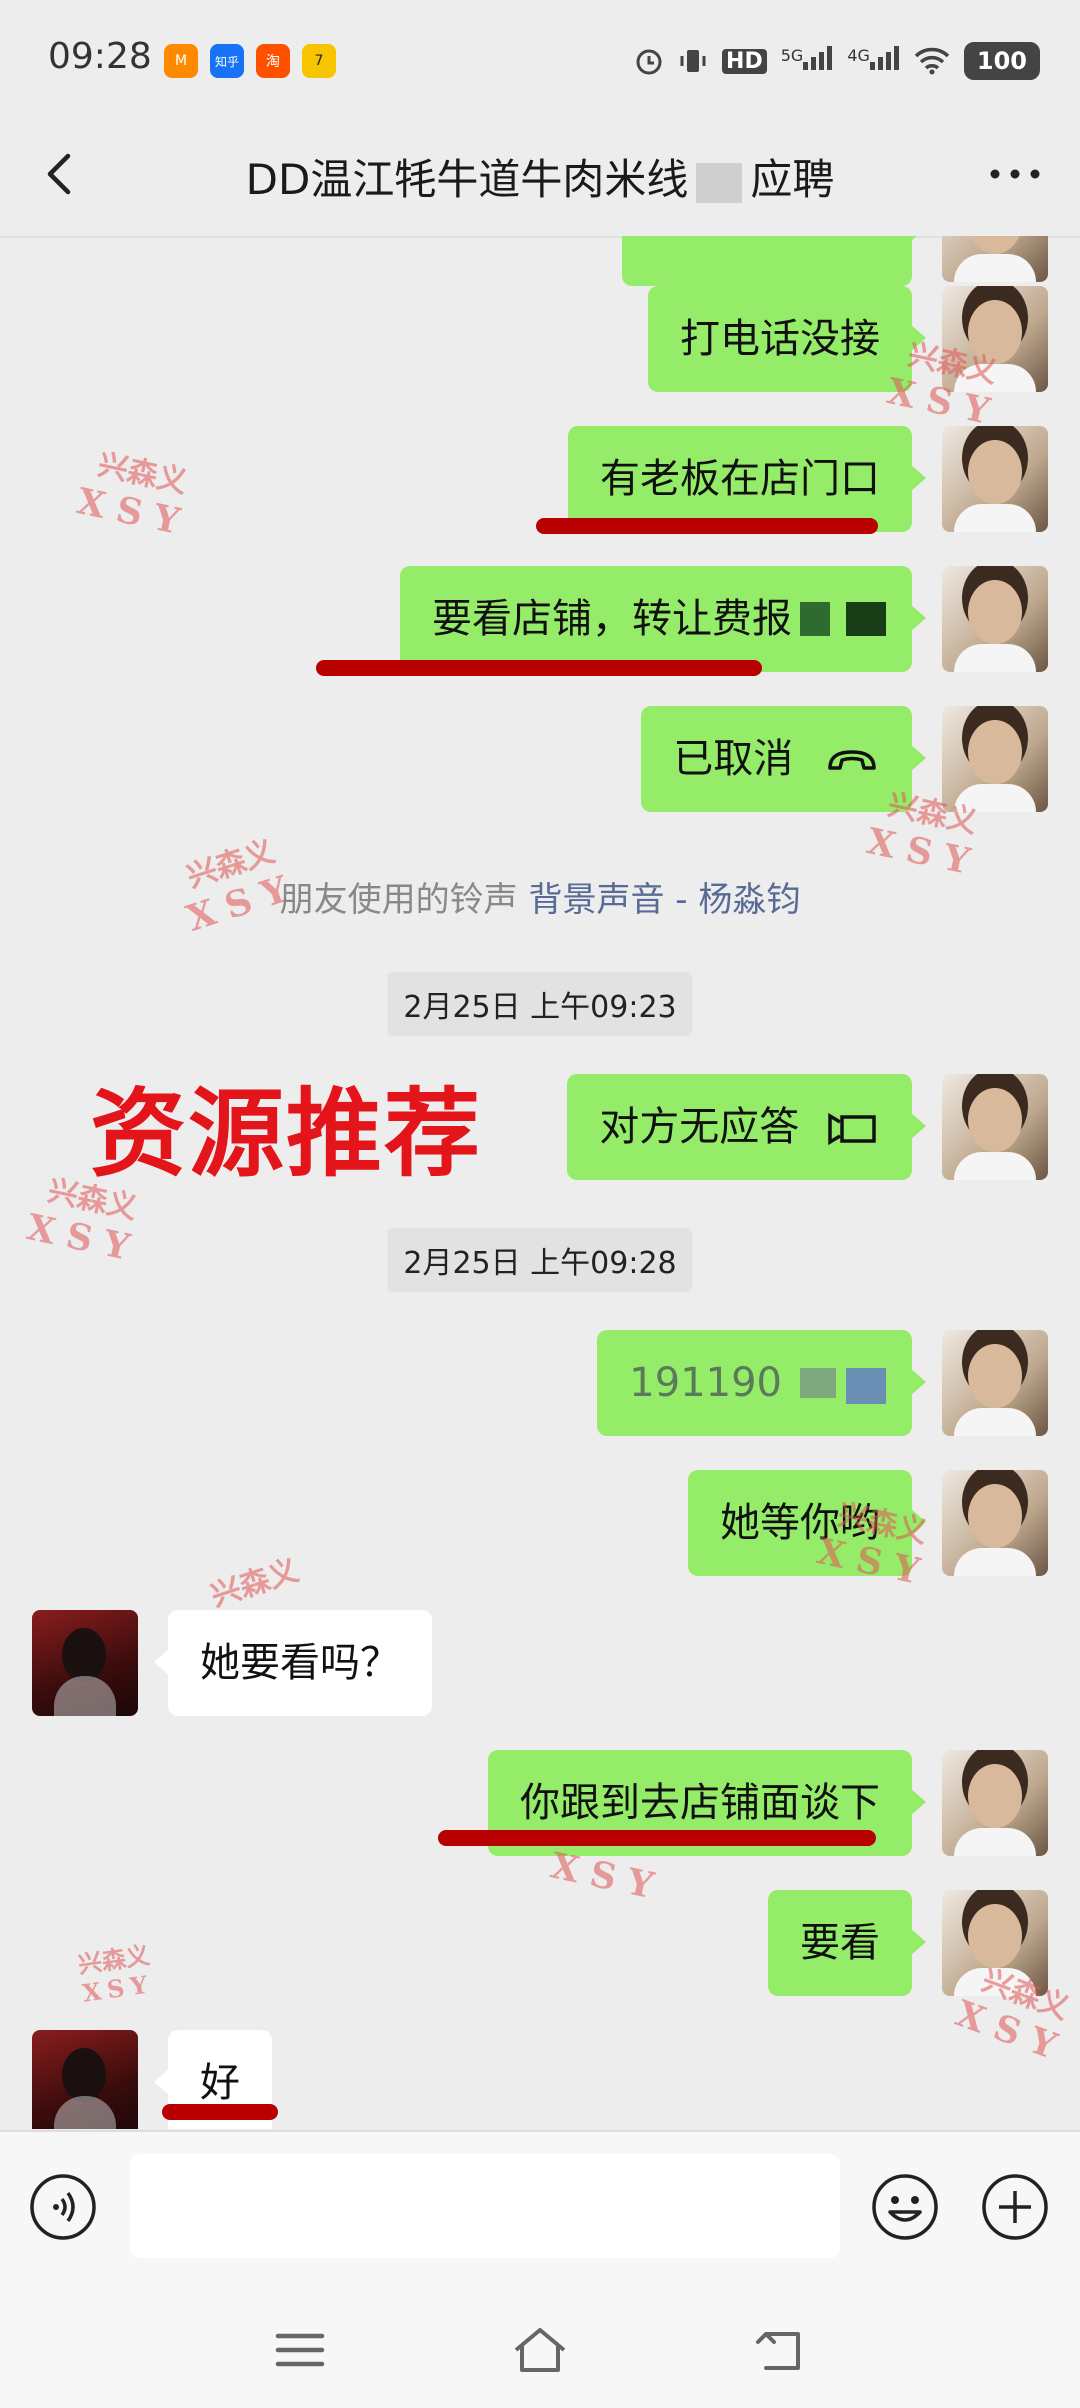 Image resolution: width=1080 pixels, height=2408 pixels. I want to click on add-more-icon, so click(1015, 2207).